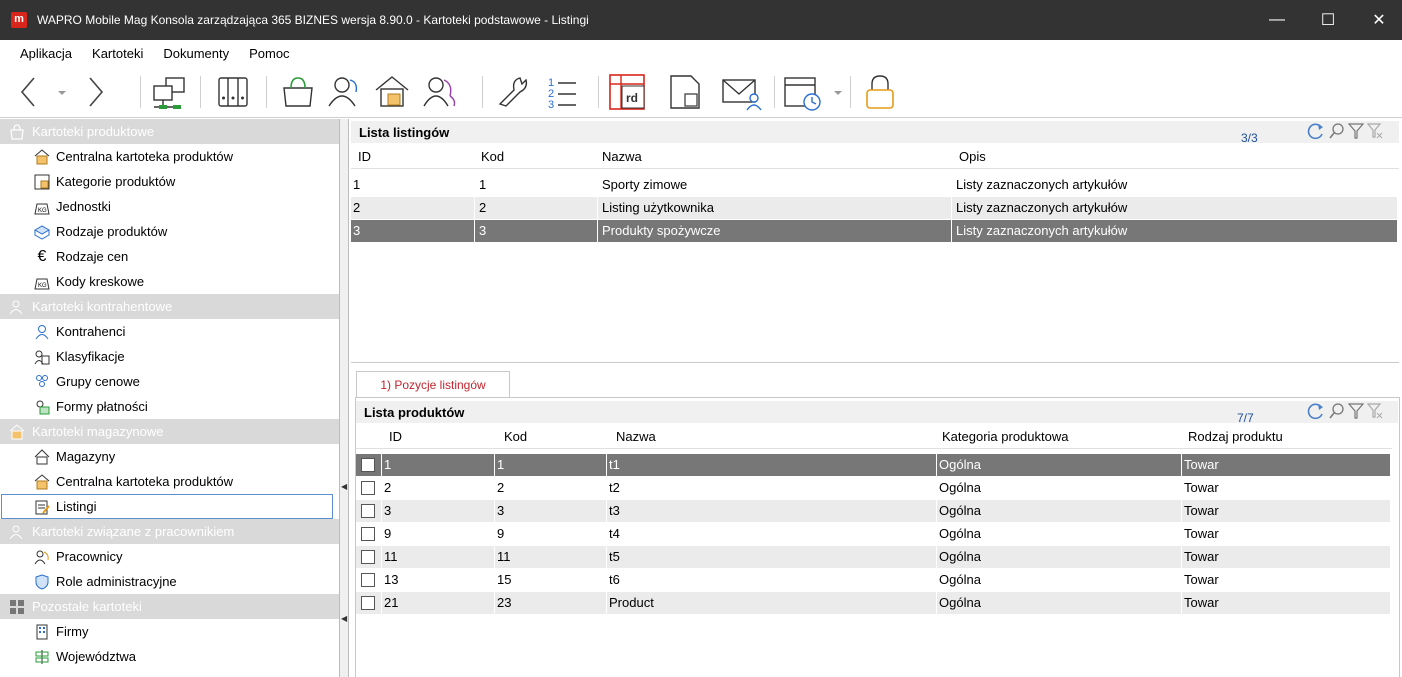 This screenshot has height=677, width=1402. What do you see at coordinates (298, 92) in the screenshot?
I see `shopping-bag-icon` at bounding box center [298, 92].